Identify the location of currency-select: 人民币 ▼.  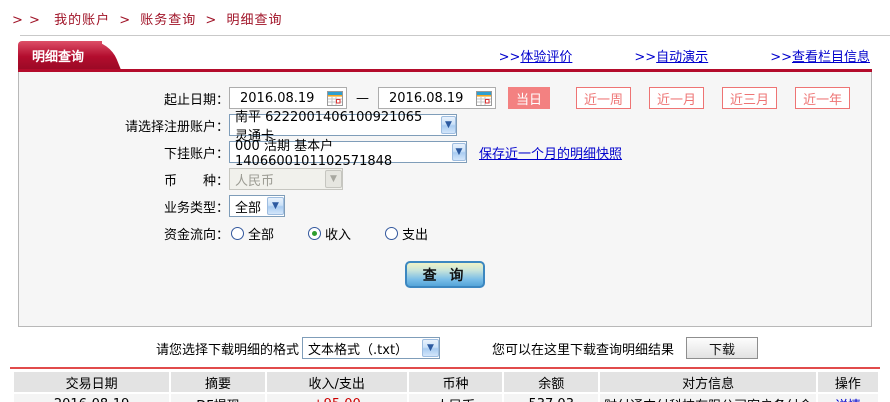
(286, 179).